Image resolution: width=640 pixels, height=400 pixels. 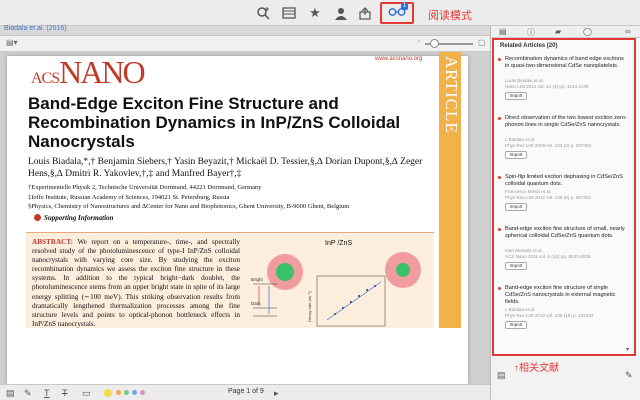 I want to click on abstract-label: ABSTRACT:, so click(x=53, y=242).